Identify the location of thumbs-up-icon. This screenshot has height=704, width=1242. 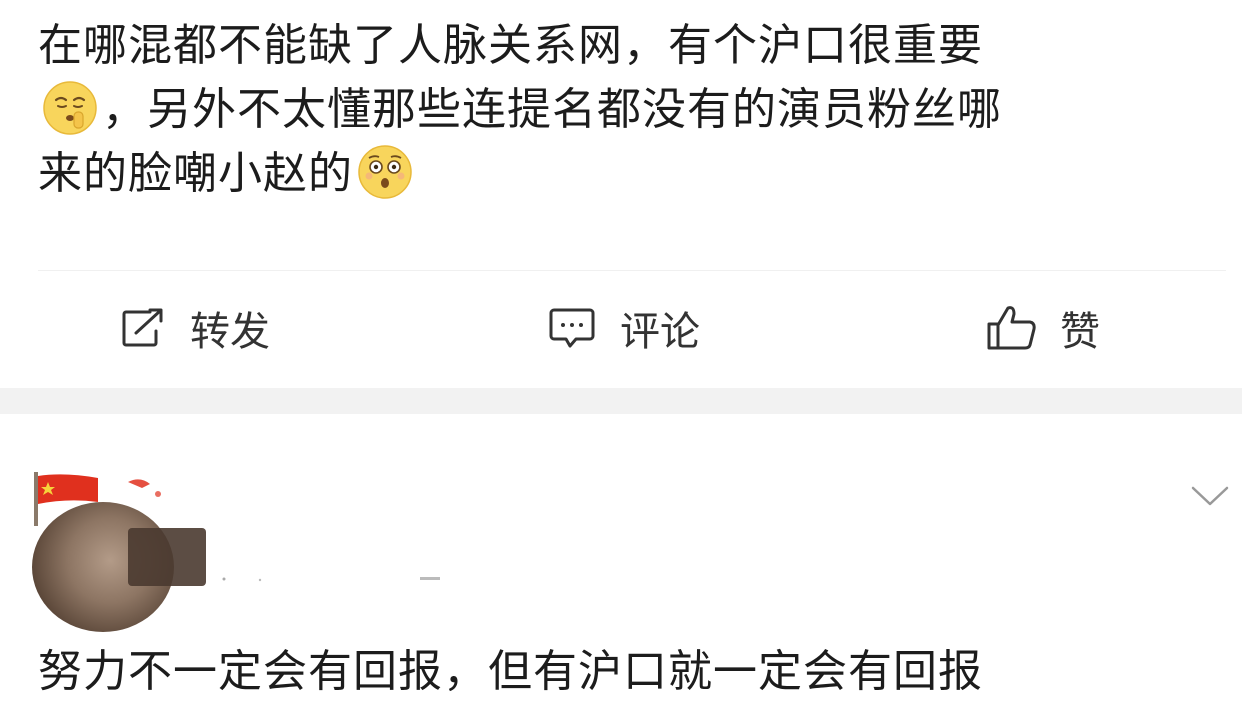
(1011, 328).